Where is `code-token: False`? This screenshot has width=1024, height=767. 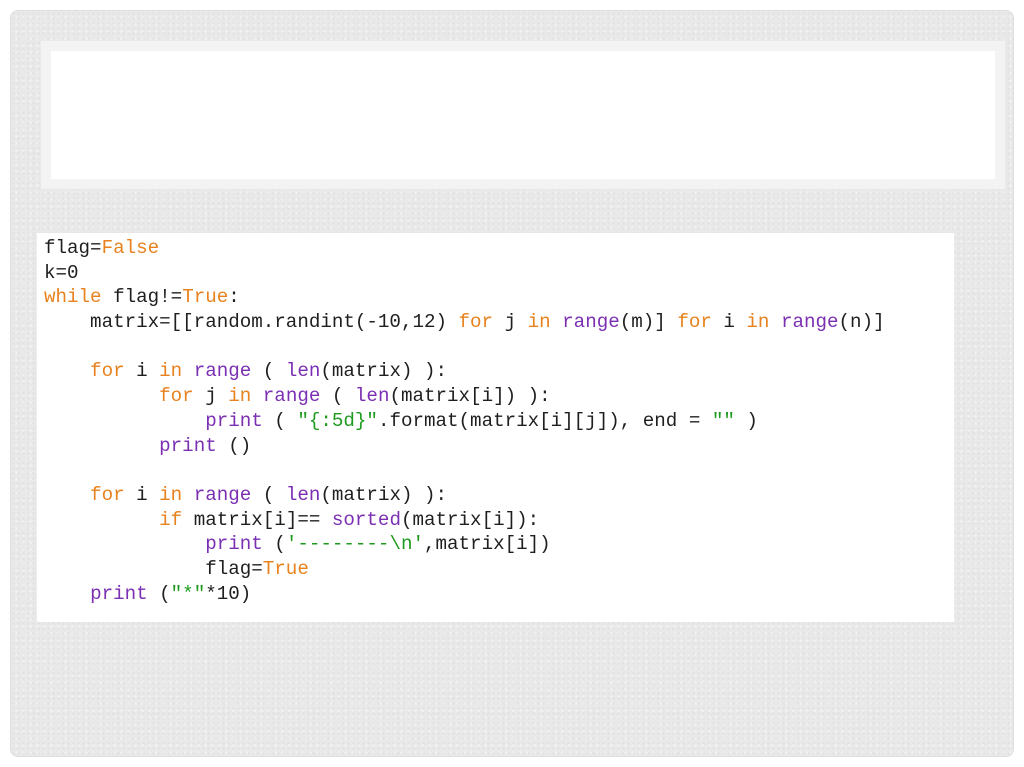
code-token: False is located at coordinates (130, 248).